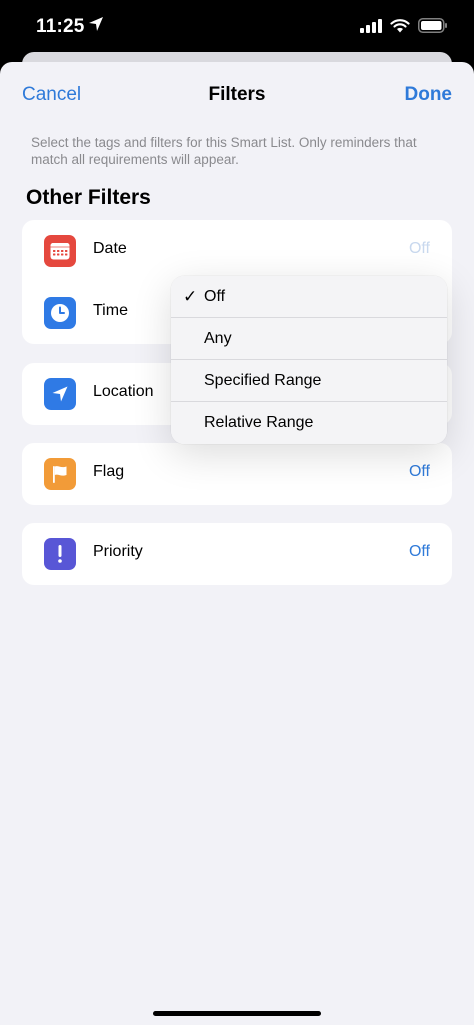 This screenshot has width=474, height=1025. What do you see at coordinates (60, 26) in the screenshot?
I see `status-time: 11:25` at bounding box center [60, 26].